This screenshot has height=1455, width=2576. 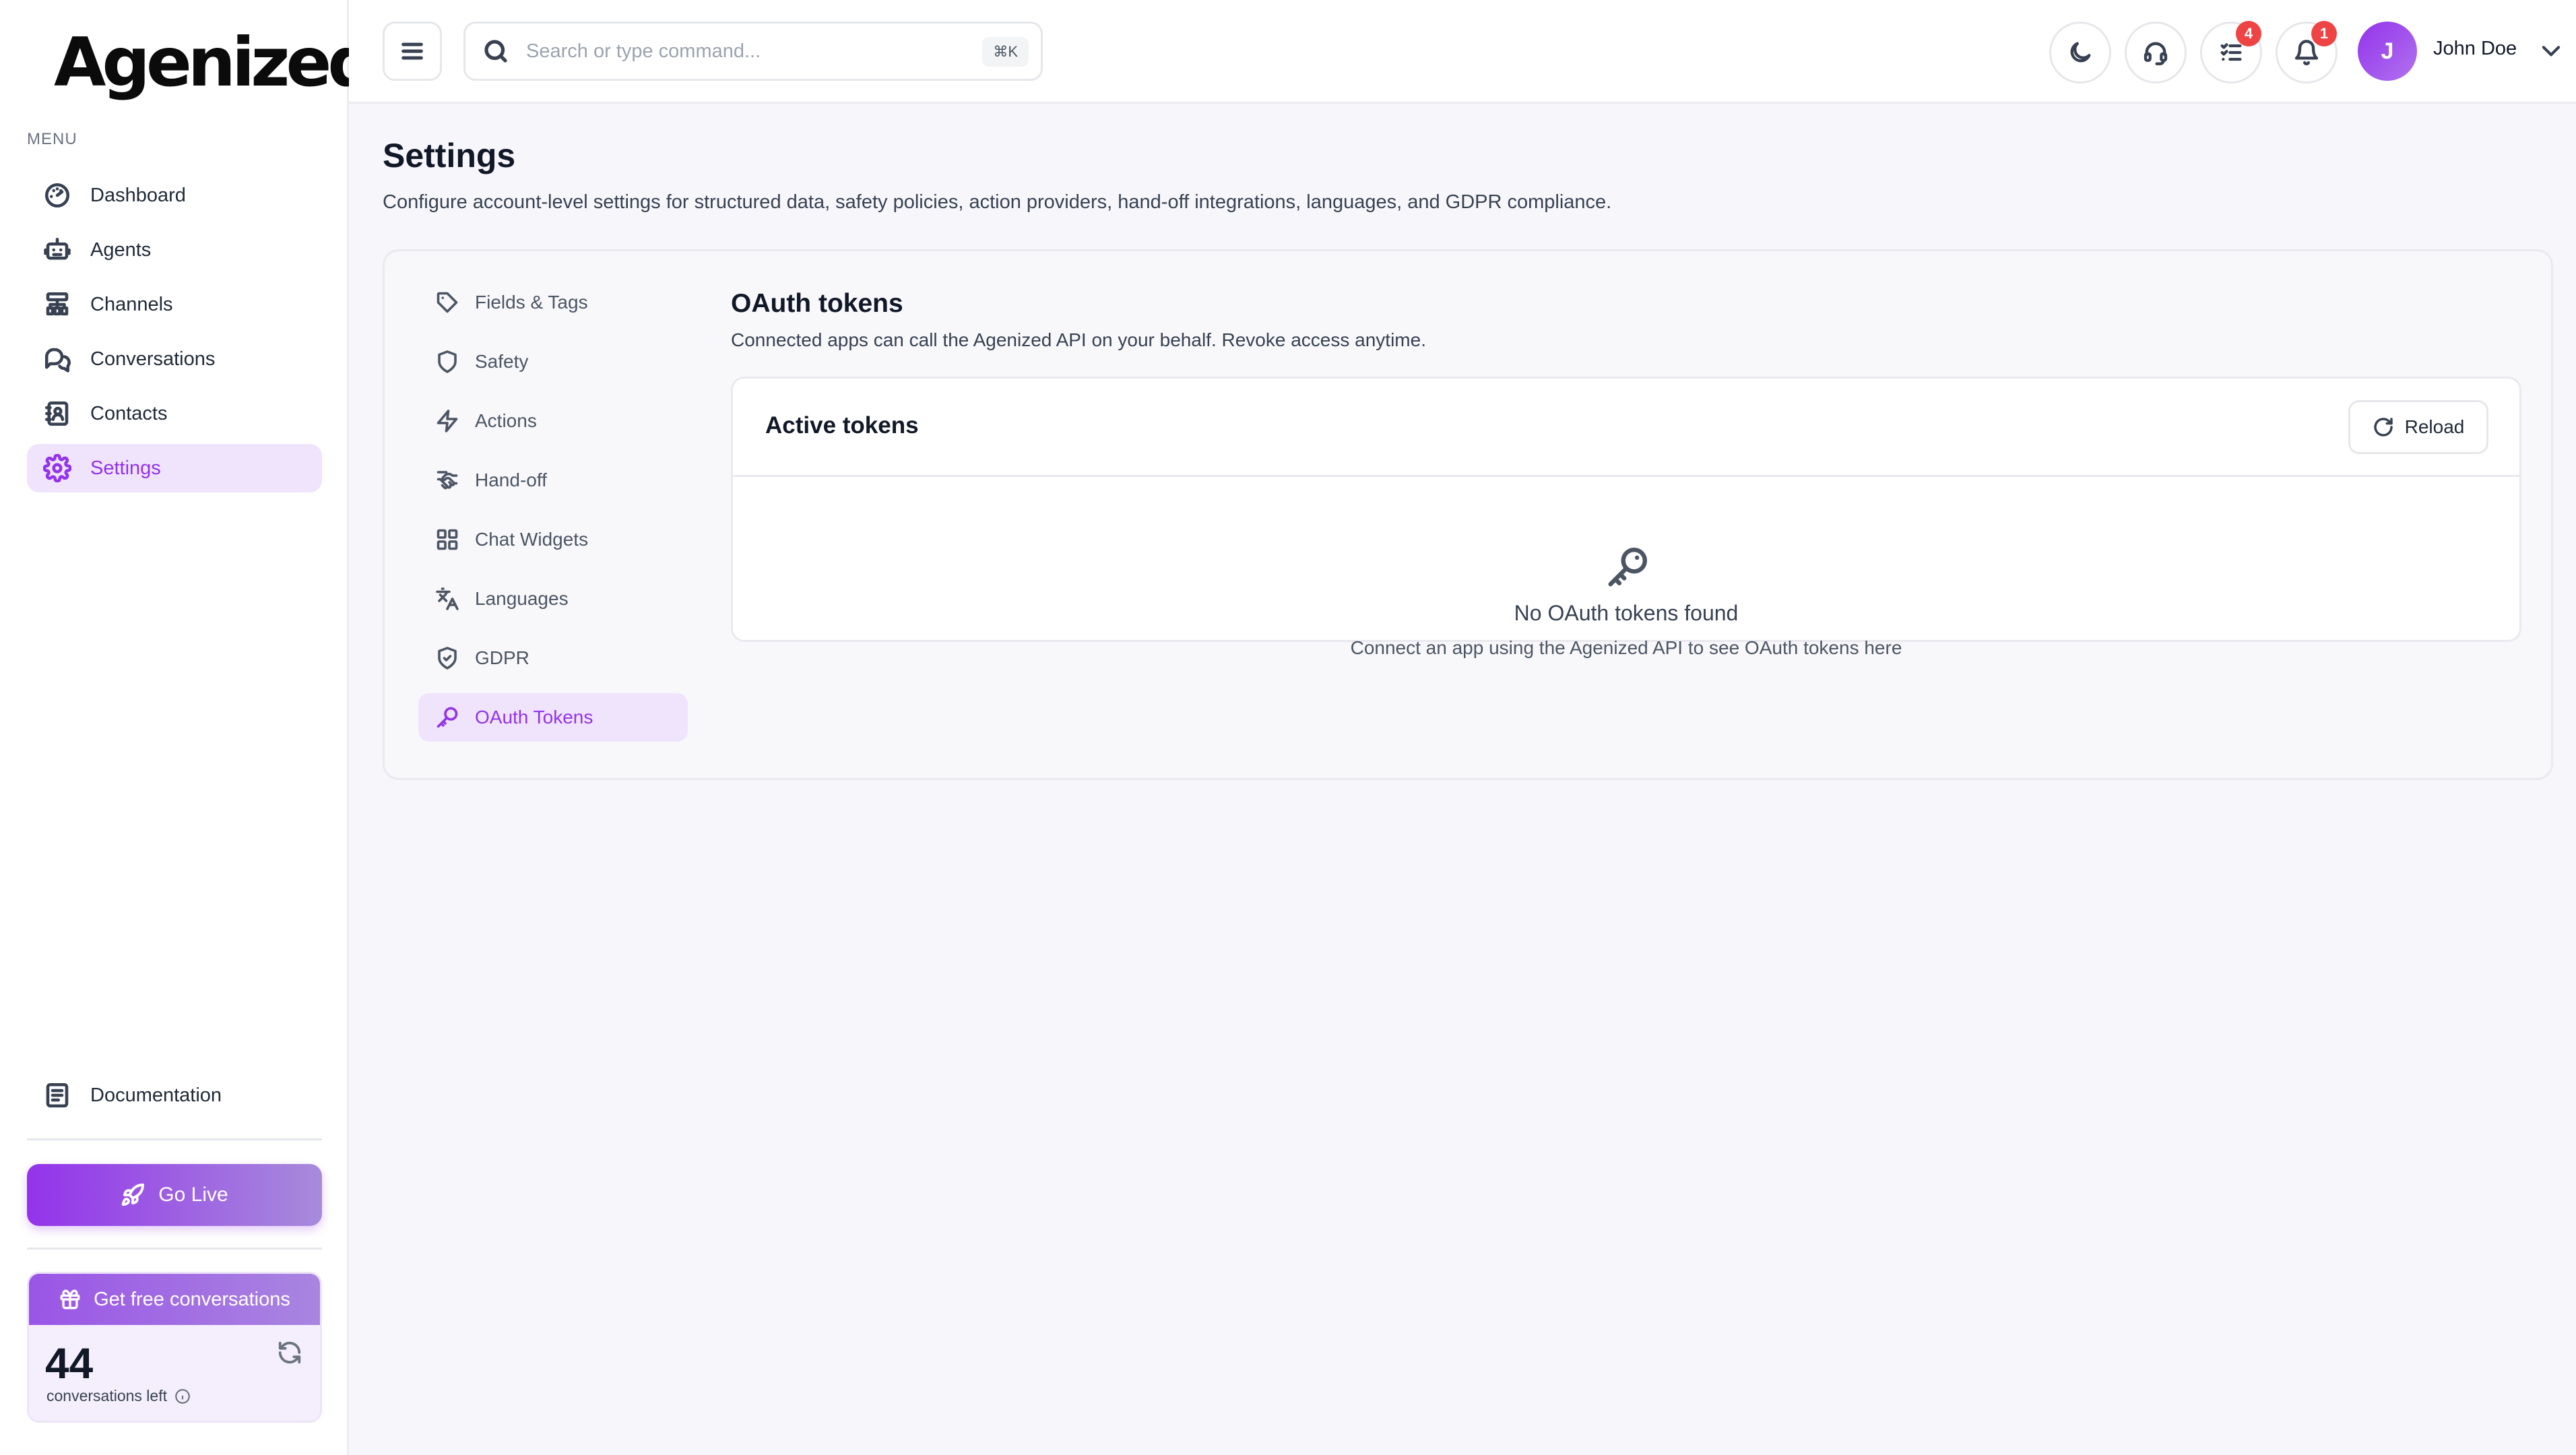 What do you see at coordinates (58, 1096) in the screenshot?
I see `document-icon` at bounding box center [58, 1096].